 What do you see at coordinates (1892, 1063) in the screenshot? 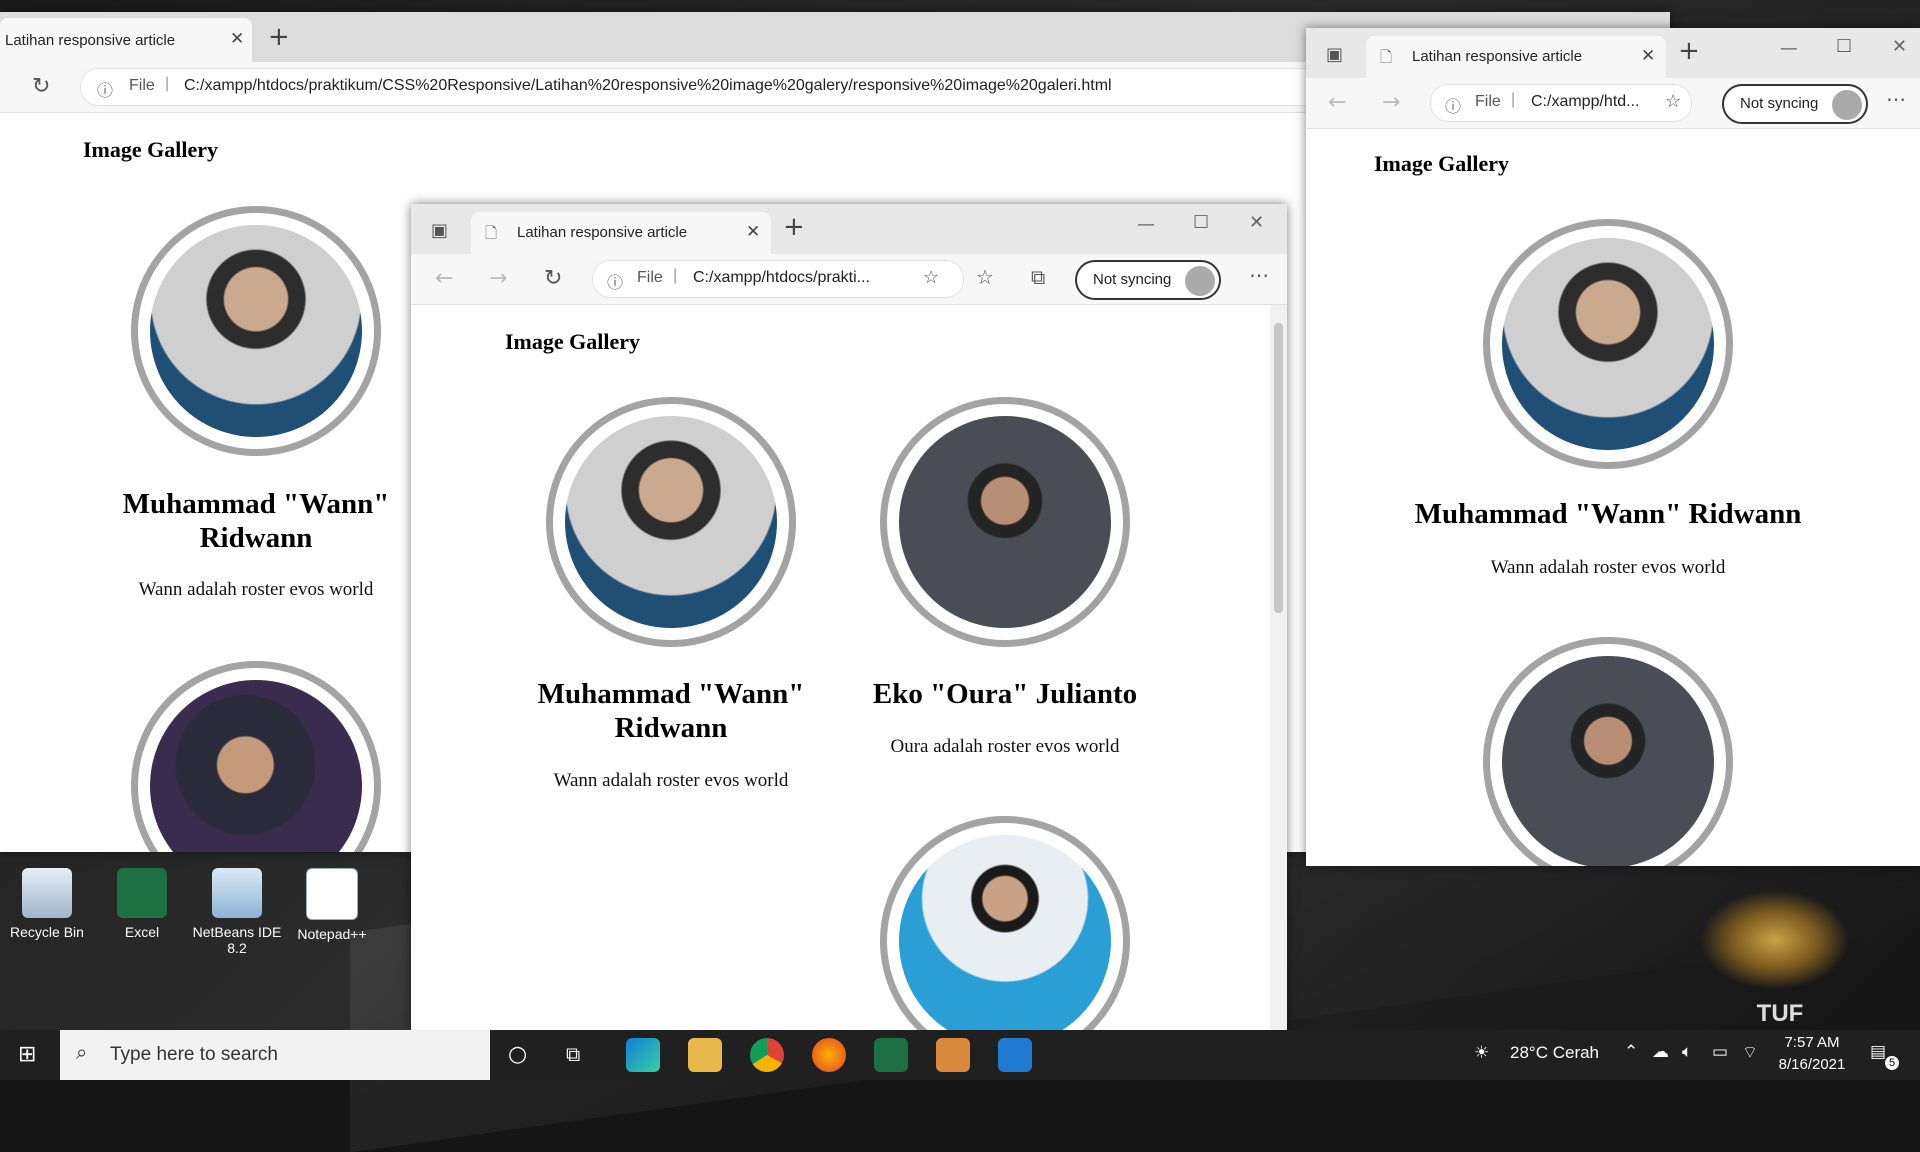
I see `notification-count: 5` at bounding box center [1892, 1063].